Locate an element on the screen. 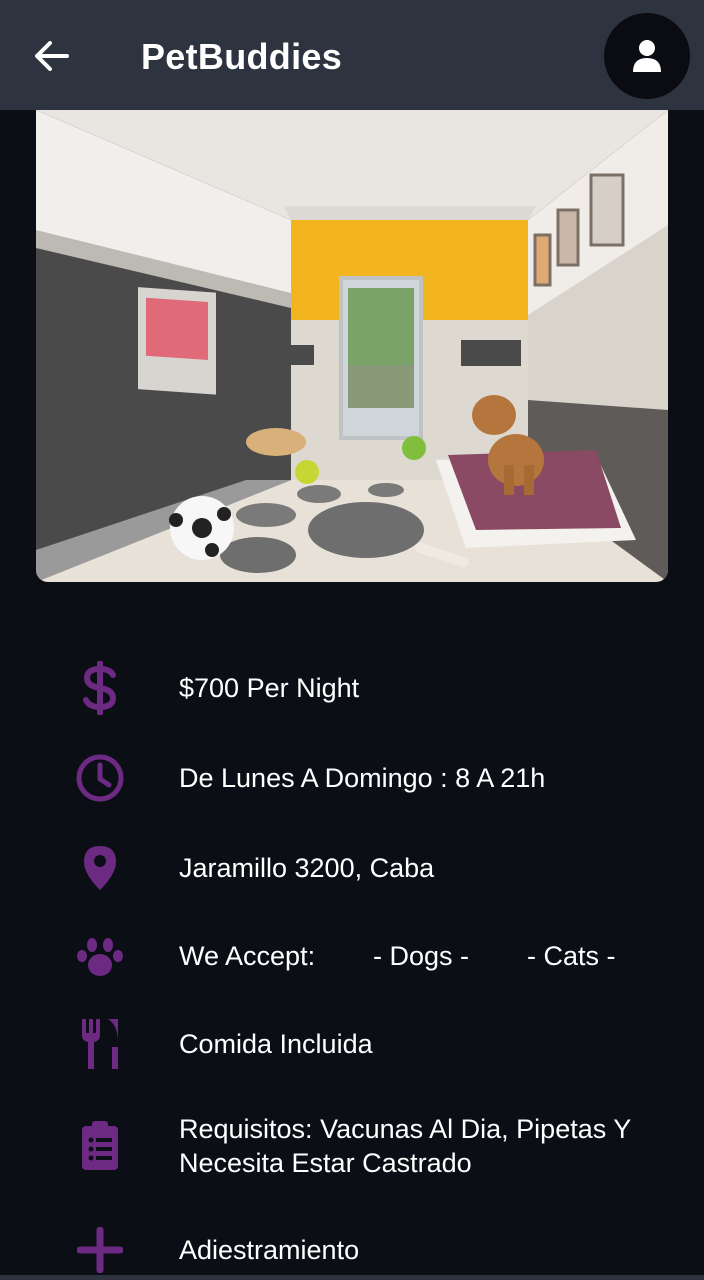 This screenshot has height=1280, width=704. profile-button is located at coordinates (647, 56).